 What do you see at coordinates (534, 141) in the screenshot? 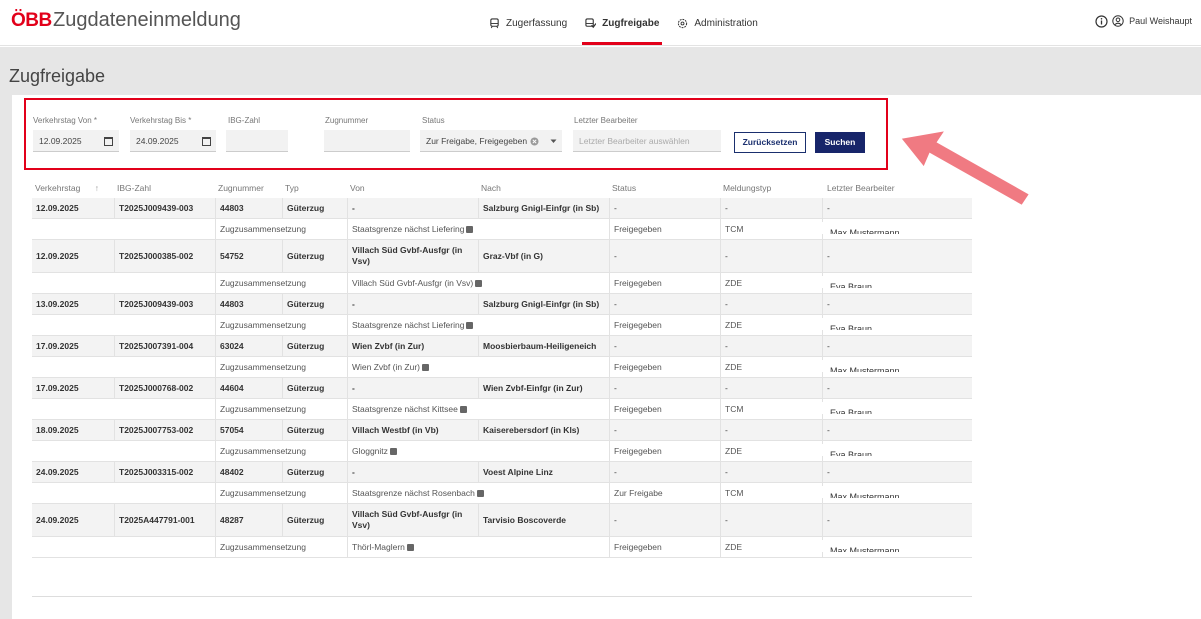
I see `clear-icon` at bounding box center [534, 141].